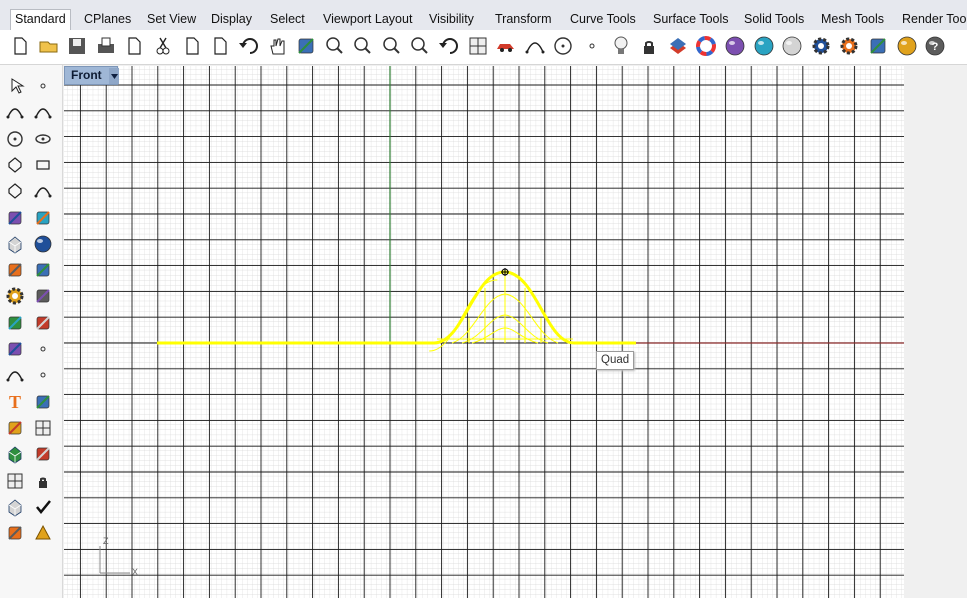 The width and height of the screenshot is (967, 598). Describe the element at coordinates (335, 46) in the screenshot. I see `zoom-button` at that location.